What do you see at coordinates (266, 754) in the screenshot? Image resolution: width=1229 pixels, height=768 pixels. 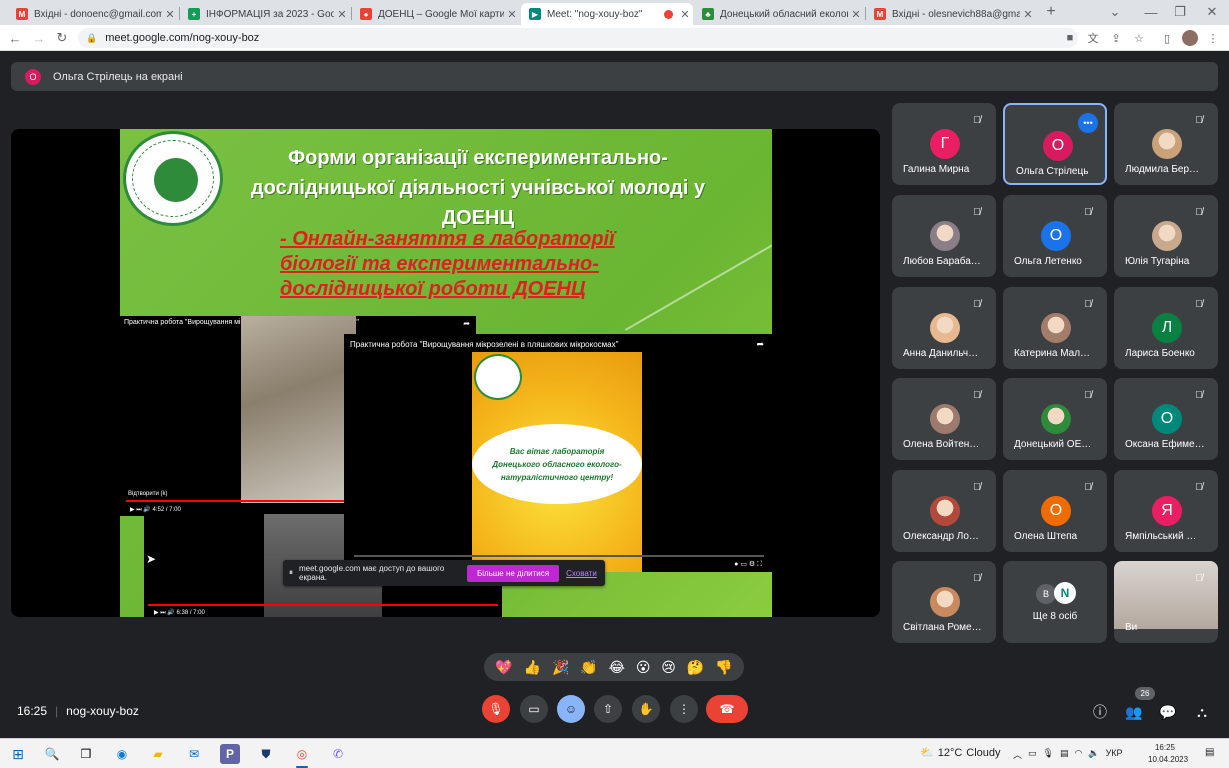 I see `security-shield-icon: ⛊` at bounding box center [266, 754].